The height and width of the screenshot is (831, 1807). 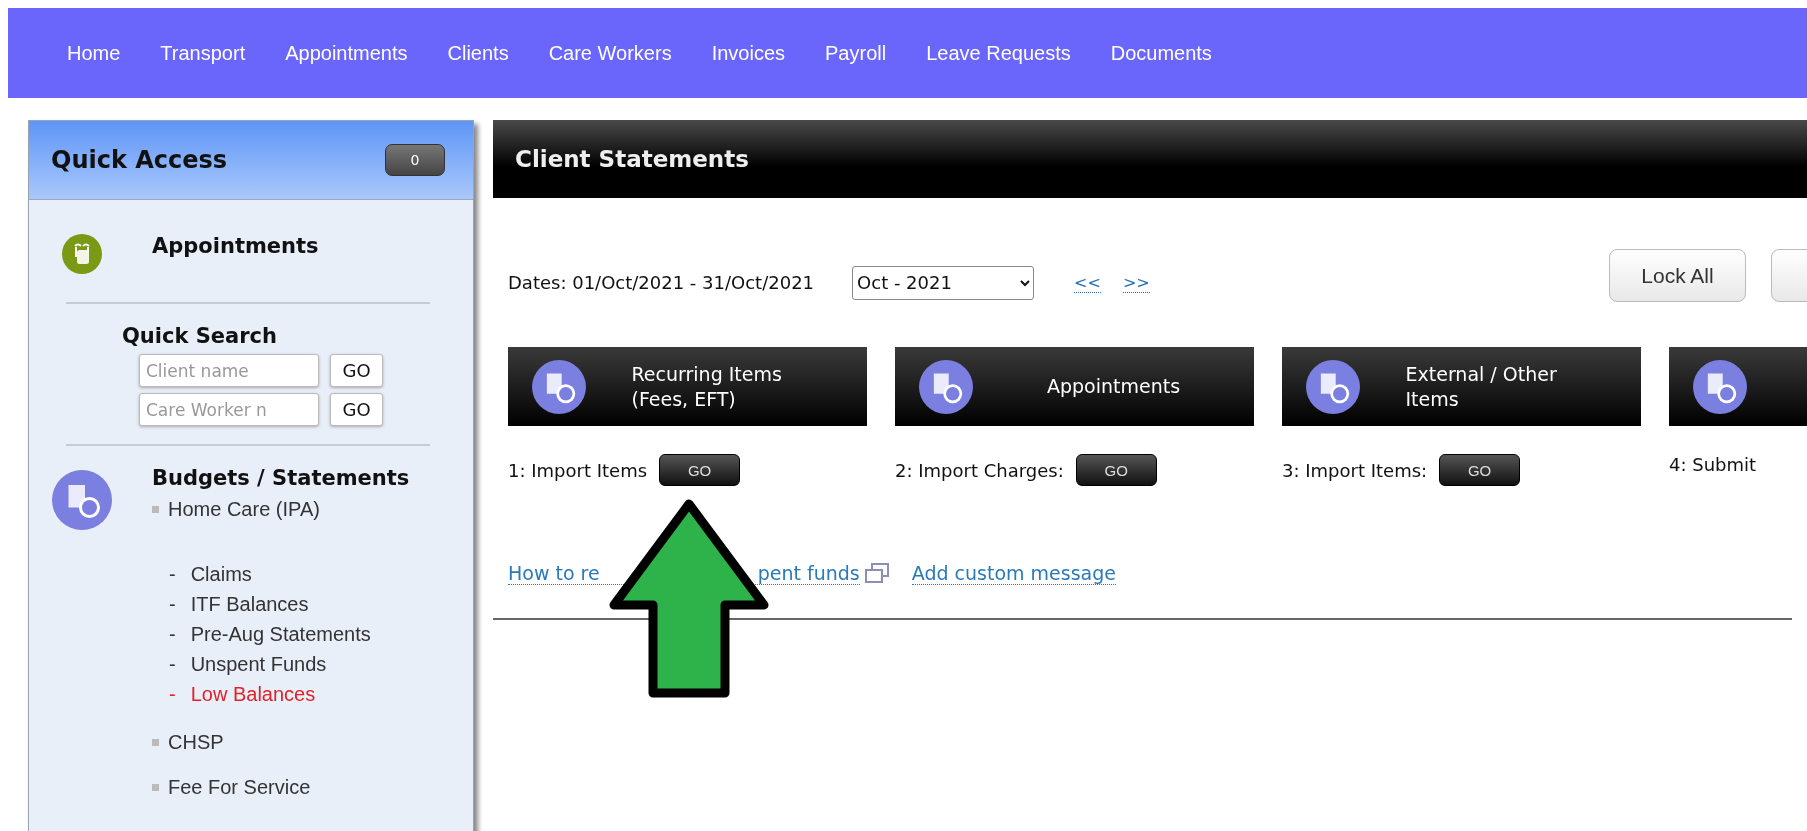 I want to click on lock-button: Lock All, so click(x=1677, y=275).